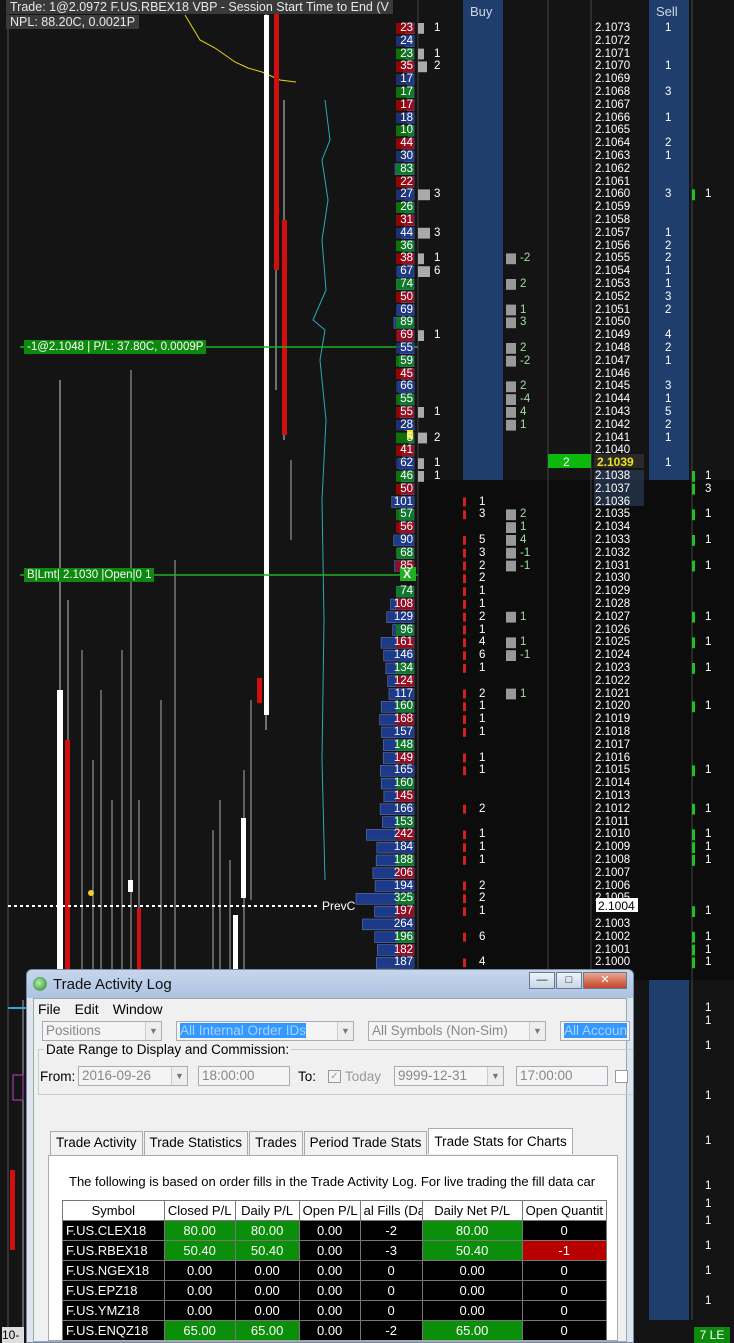 Image resolution: width=734 pixels, height=1343 pixels. I want to click on ladder-price: 2.1059, so click(613, 207).